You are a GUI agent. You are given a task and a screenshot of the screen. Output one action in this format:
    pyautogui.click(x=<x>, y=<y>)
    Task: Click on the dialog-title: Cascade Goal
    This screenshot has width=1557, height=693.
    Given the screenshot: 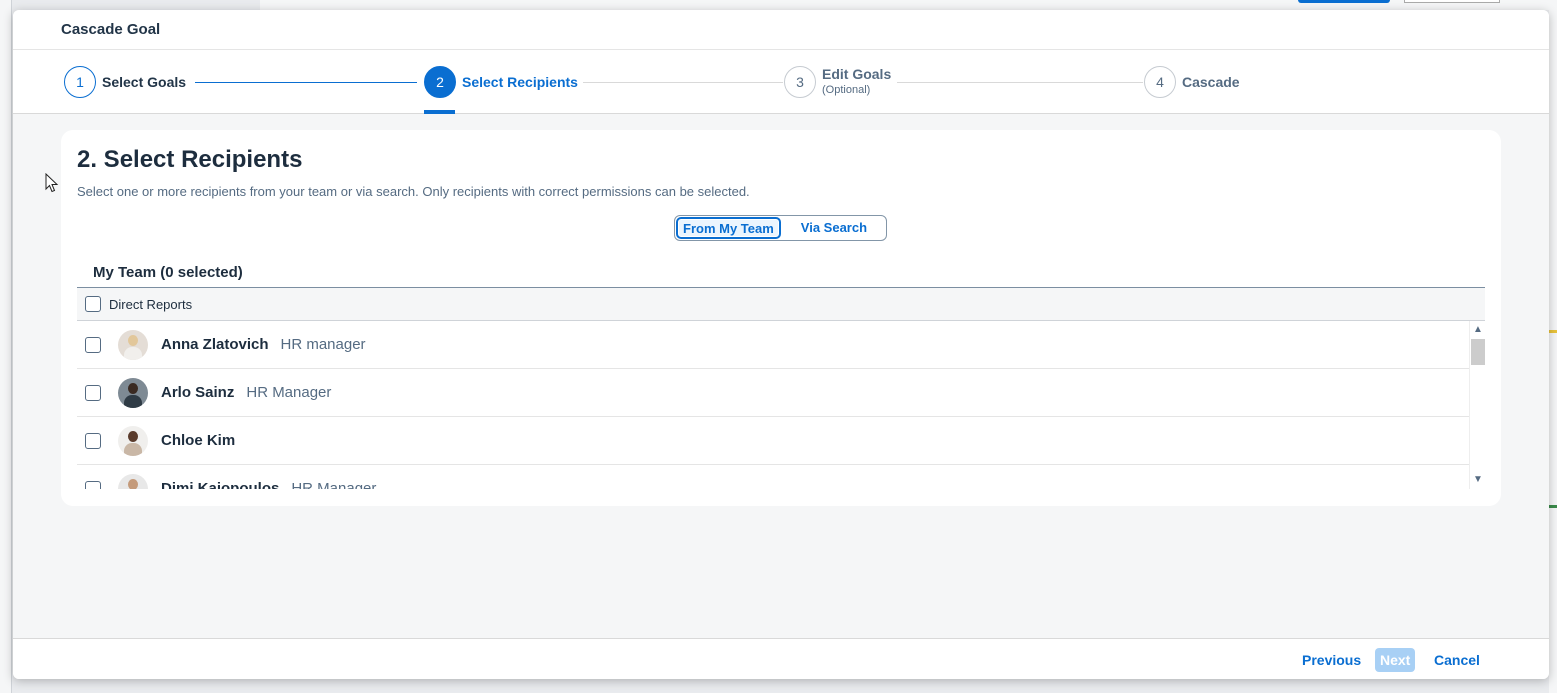 What is the action you would take?
    pyautogui.click(x=111, y=29)
    